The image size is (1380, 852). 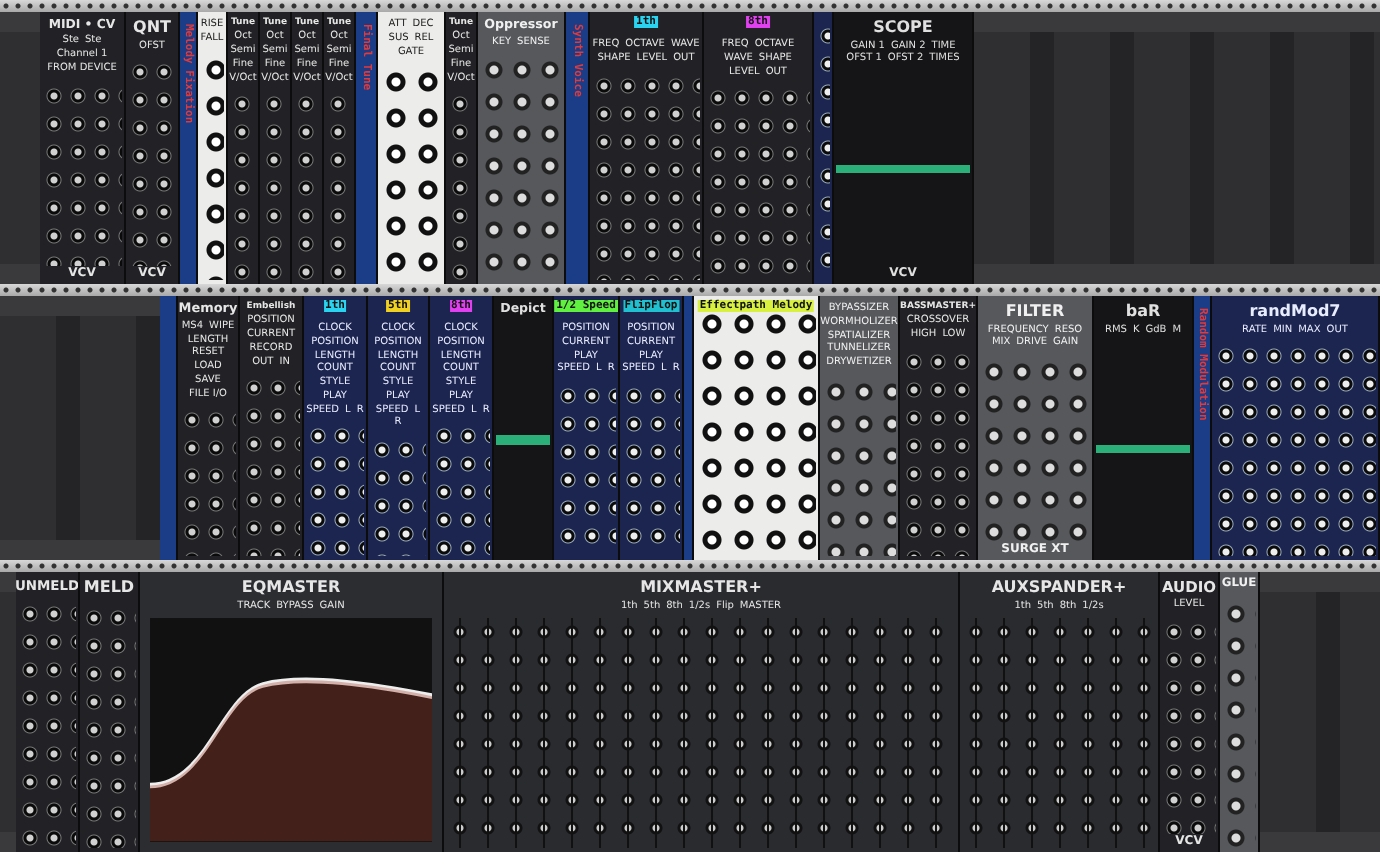 I want to click on module-title: MIXMASTER+, so click(x=701, y=588).